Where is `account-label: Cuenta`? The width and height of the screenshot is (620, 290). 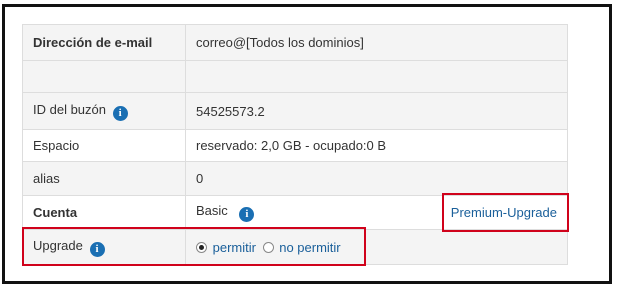 account-label: Cuenta is located at coordinates (104, 212).